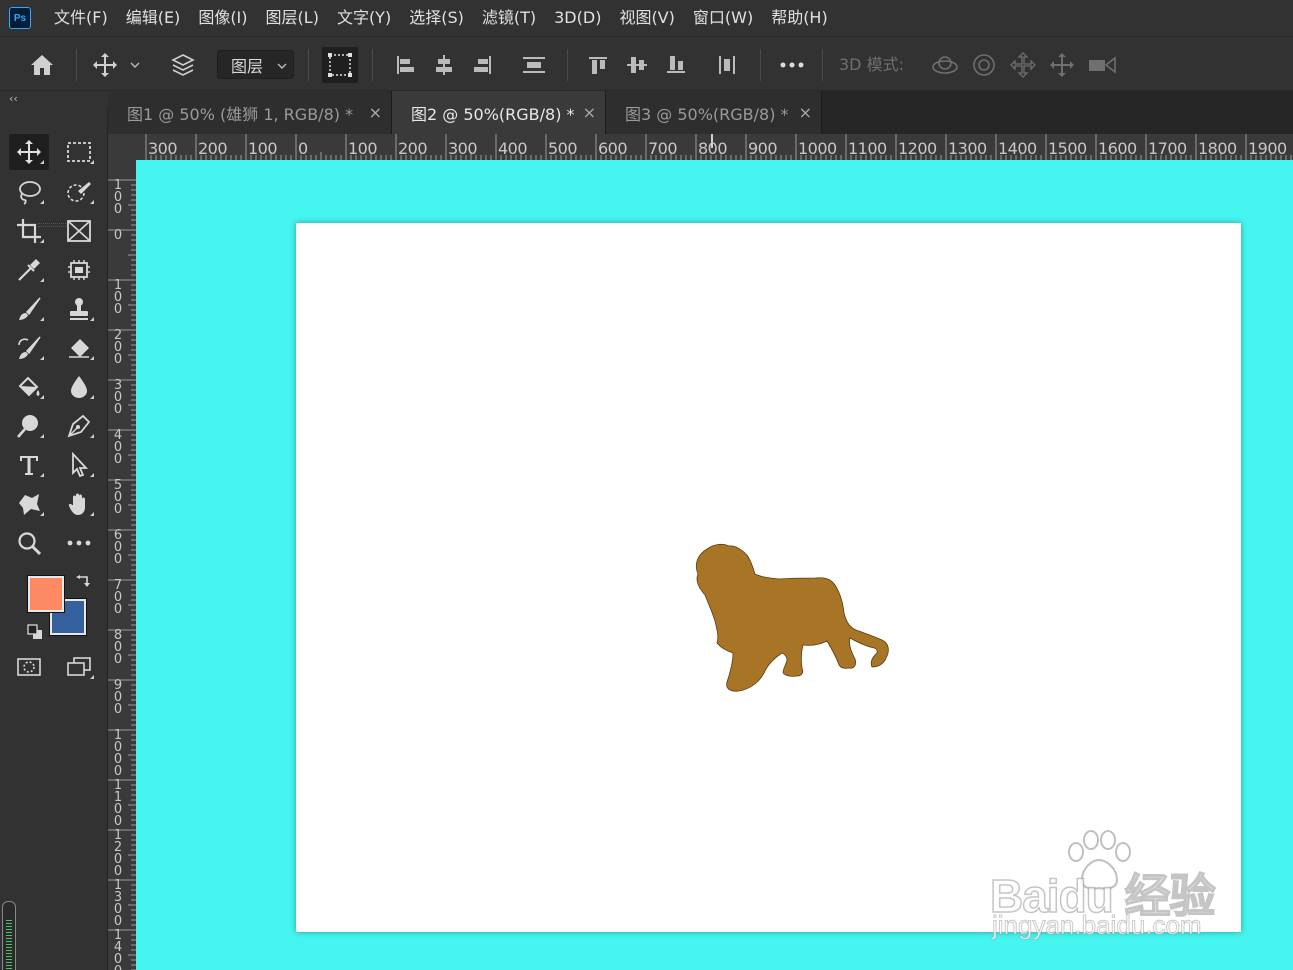  I want to click on lasso-icon, so click(30, 193).